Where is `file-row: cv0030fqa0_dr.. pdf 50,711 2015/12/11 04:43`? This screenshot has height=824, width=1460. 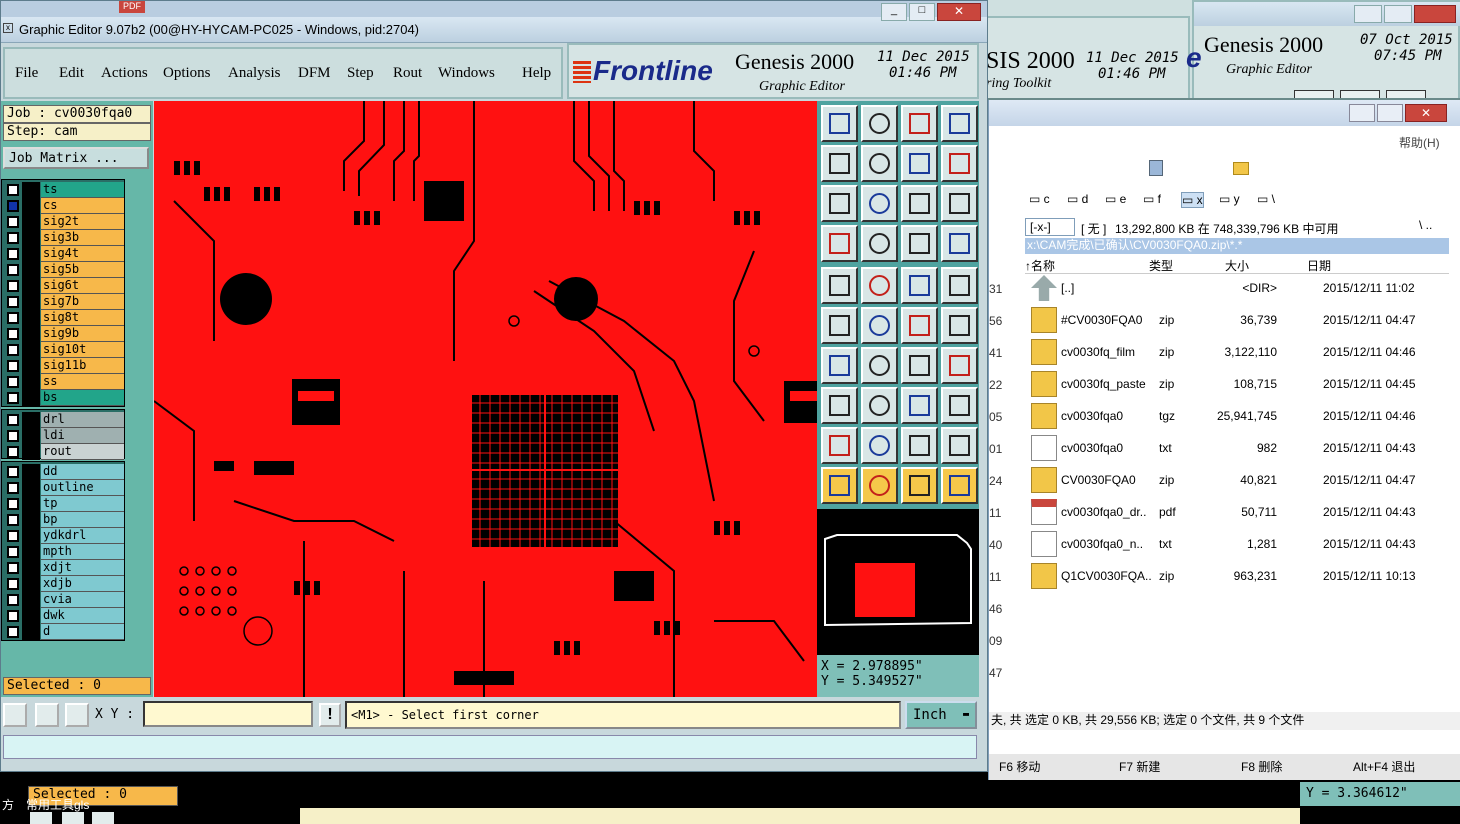 file-row: cv0030fqa0_dr.. pdf 50,711 2015/12/11 04:43 is located at coordinates (1239, 512).